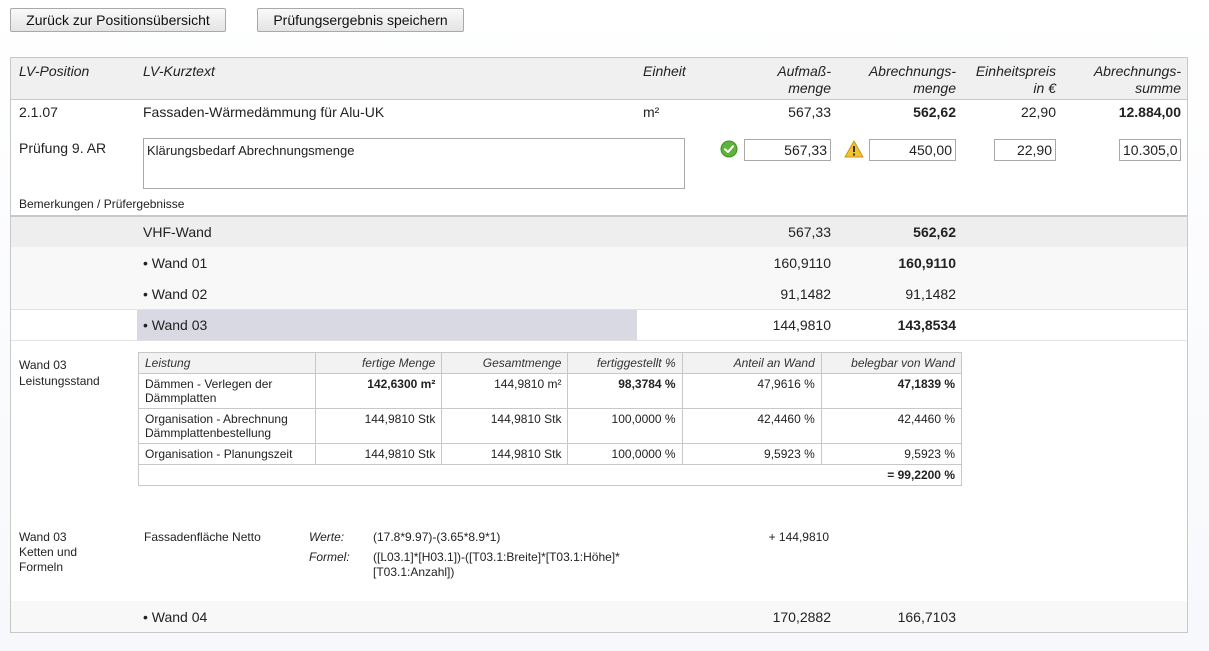 This screenshot has height=651, width=1209. I want to click on header-einheit: Einheit, so click(664, 71).